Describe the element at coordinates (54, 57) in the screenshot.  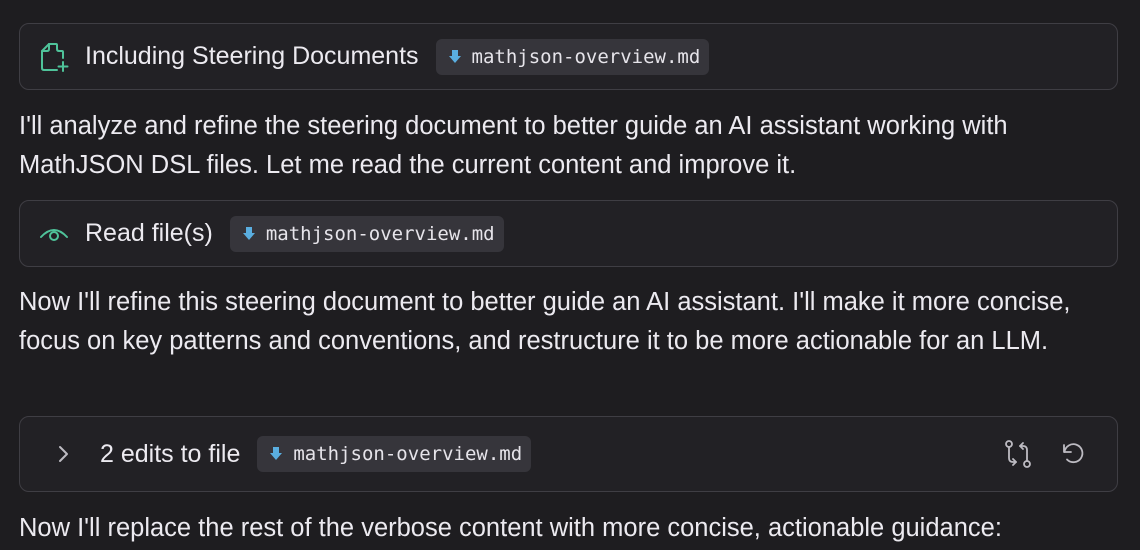
I see `file-plus-icon` at that location.